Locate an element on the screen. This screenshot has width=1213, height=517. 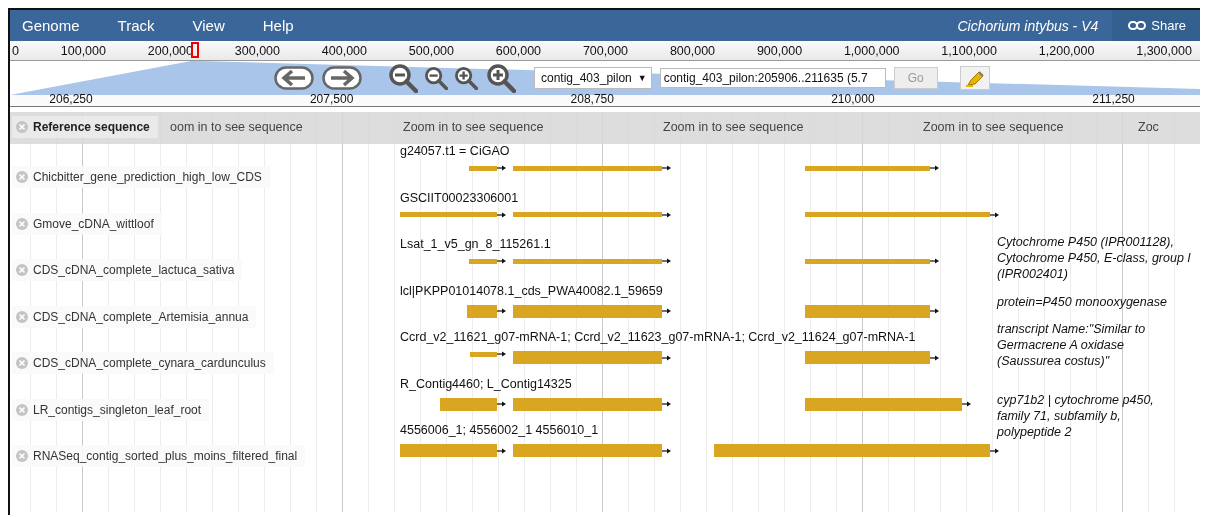
track-name: Reference sequence is located at coordinates (91, 127).